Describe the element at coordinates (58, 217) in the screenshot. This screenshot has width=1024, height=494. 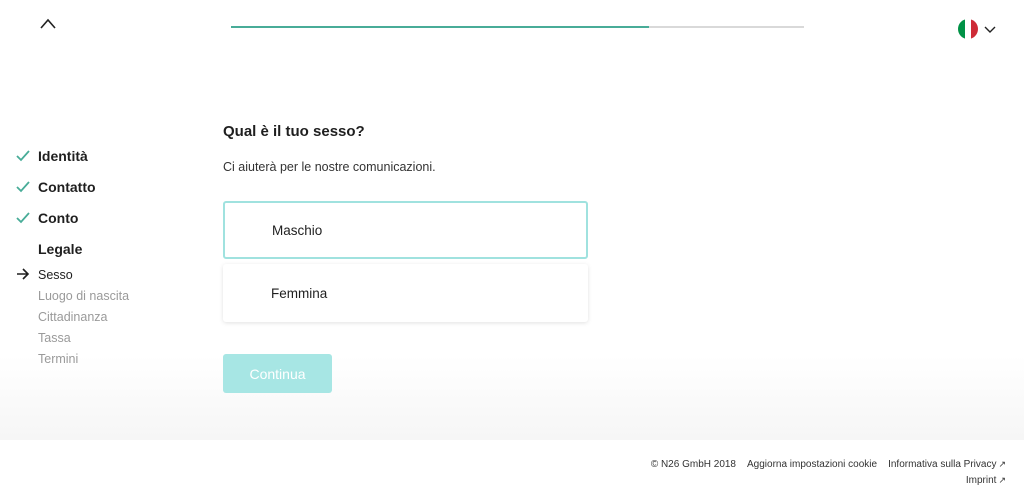
I see `step-label: Conto` at that location.